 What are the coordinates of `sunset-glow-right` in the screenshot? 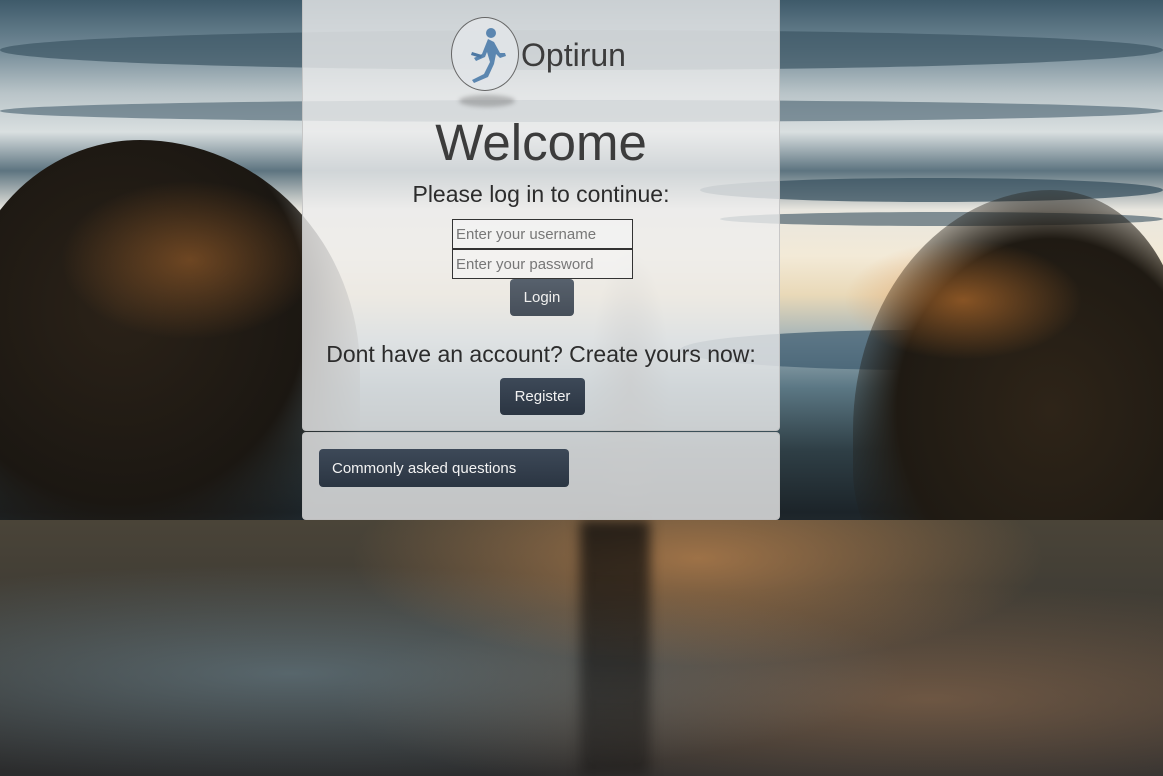 It's located at (963, 300).